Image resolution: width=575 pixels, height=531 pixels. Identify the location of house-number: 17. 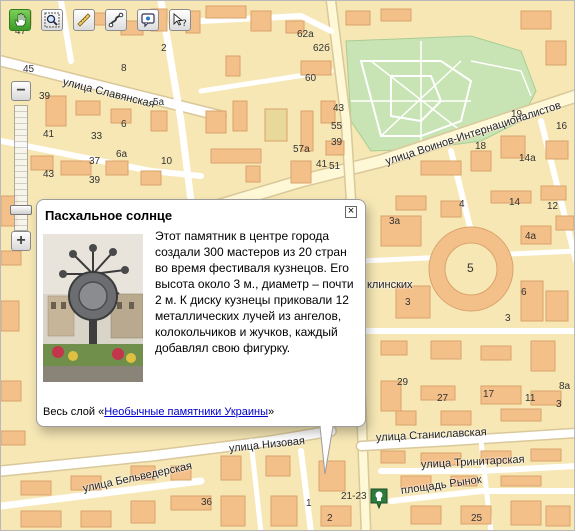
(489, 394).